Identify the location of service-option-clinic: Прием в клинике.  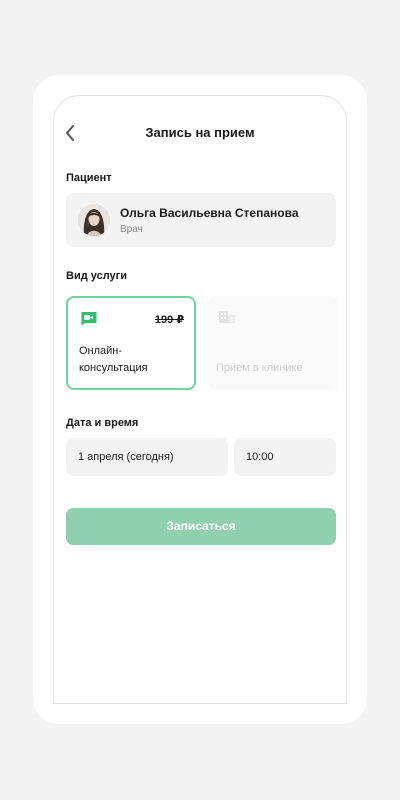
(273, 343).